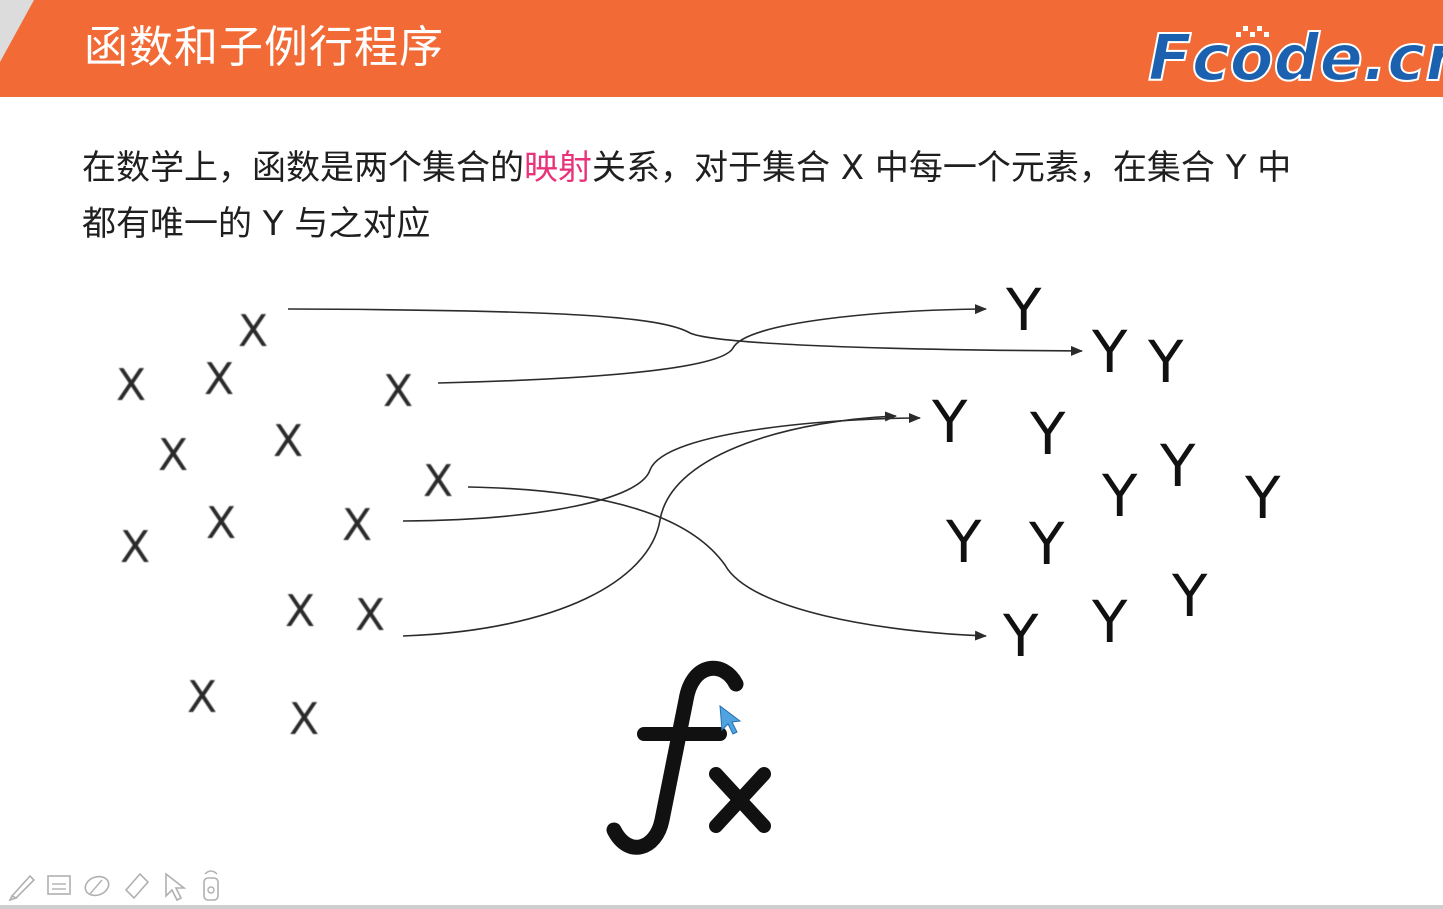 The height and width of the screenshot is (909, 1443). Describe the element at coordinates (113, 886) in the screenshot. I see `presentation-toolbar` at that location.